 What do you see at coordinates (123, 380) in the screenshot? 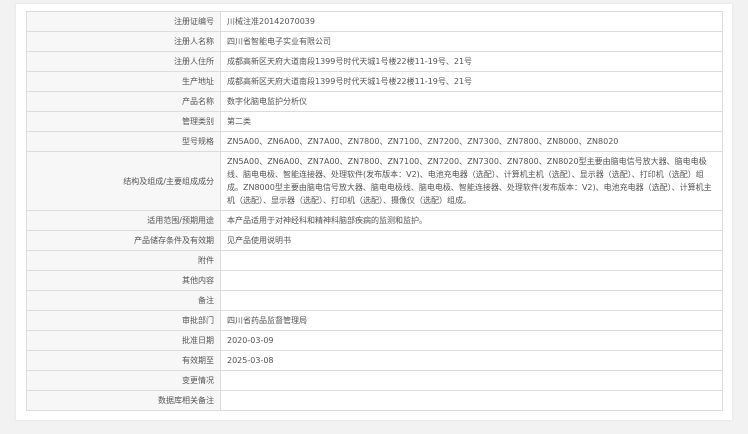
I see `field-label: 变更情况` at bounding box center [123, 380].